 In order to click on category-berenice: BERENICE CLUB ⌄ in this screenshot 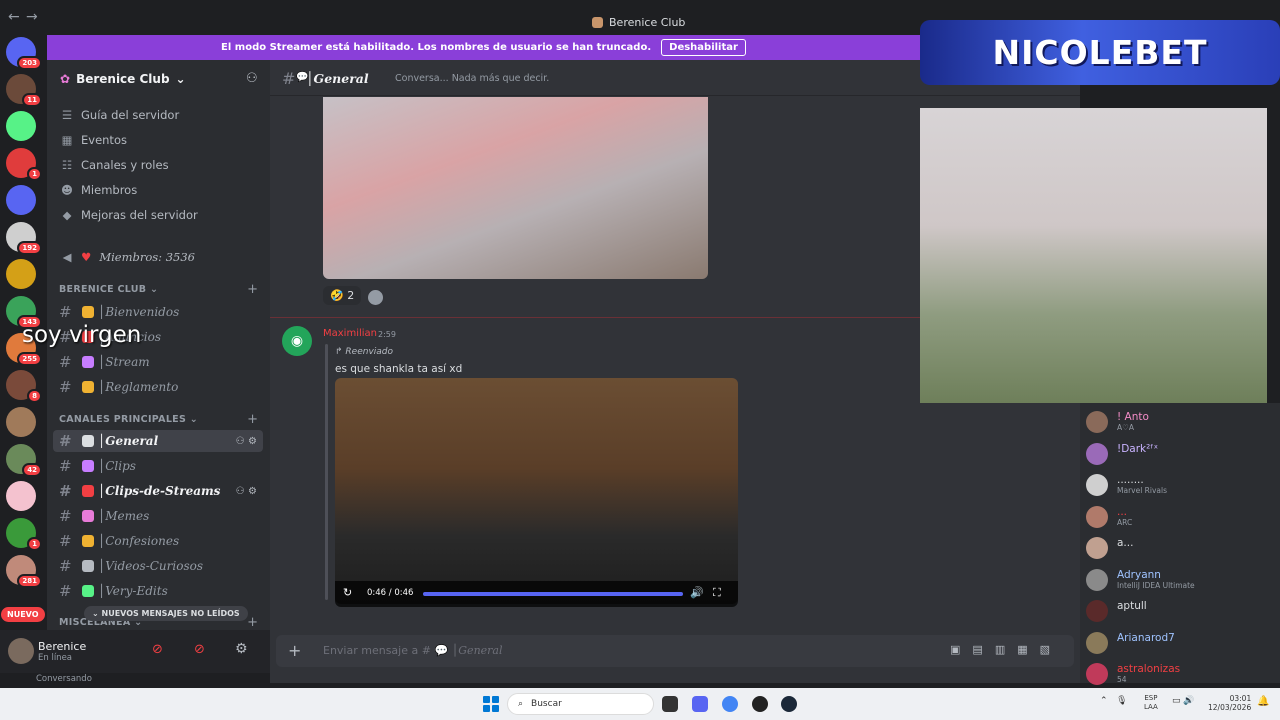, I will do `click(108, 289)`.